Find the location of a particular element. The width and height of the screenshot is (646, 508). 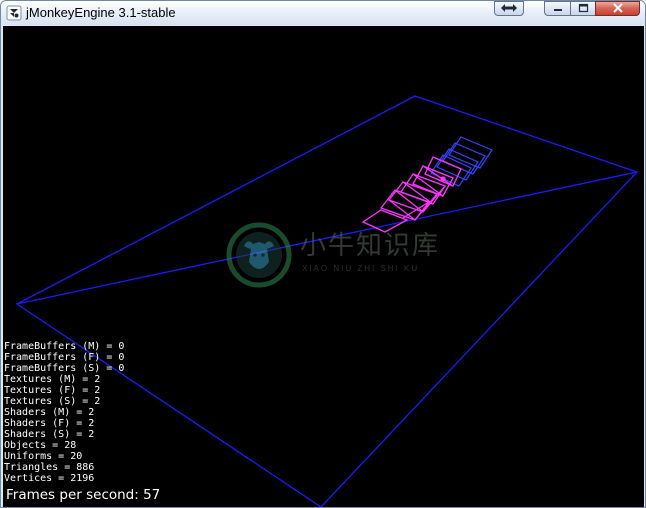

fps-counter: Frames per second: 57 is located at coordinates (83, 495).